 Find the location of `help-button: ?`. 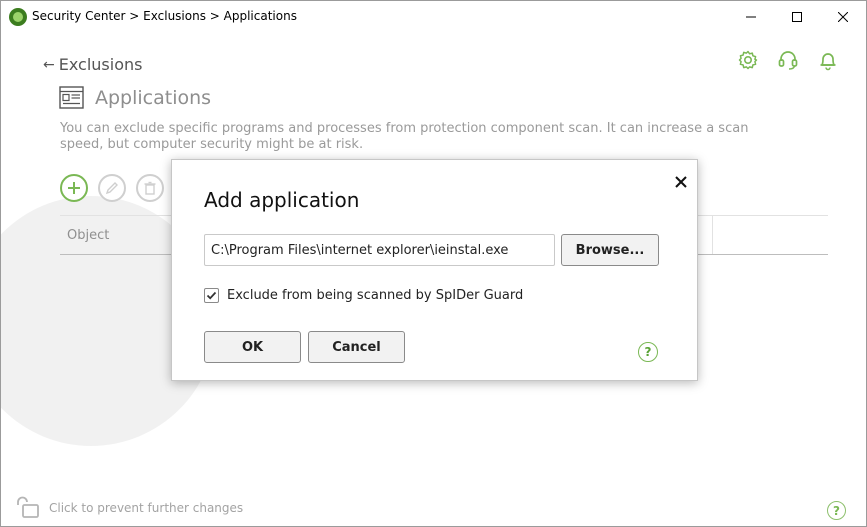

help-button: ? is located at coordinates (836, 510).